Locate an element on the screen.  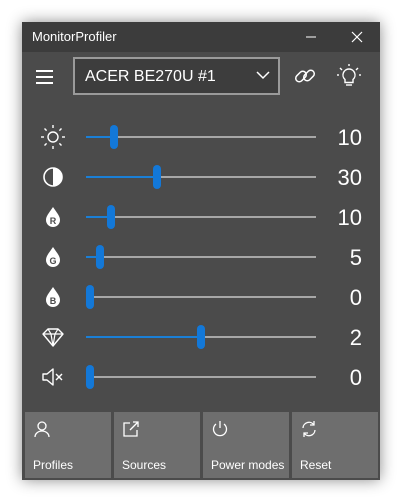
red-drop-icon: R is located at coordinates (53, 217).